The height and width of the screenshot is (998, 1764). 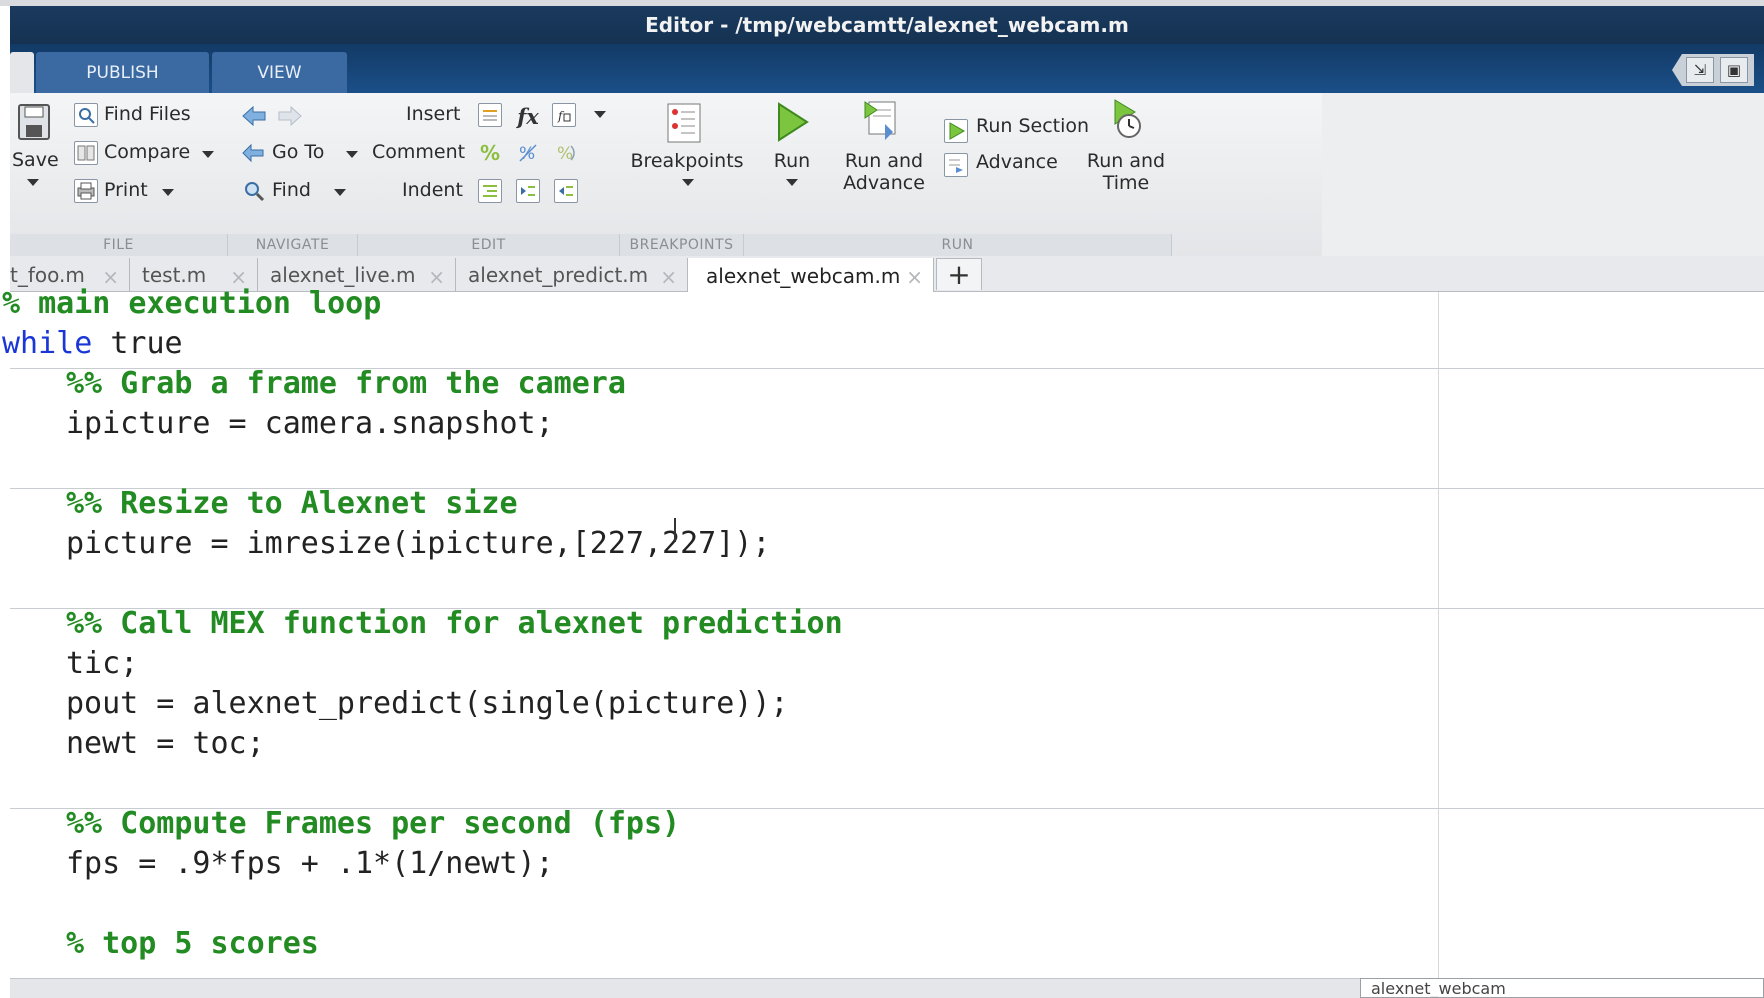 What do you see at coordinates (137, 343) in the screenshot?
I see `code-while-condition: true` at bounding box center [137, 343].